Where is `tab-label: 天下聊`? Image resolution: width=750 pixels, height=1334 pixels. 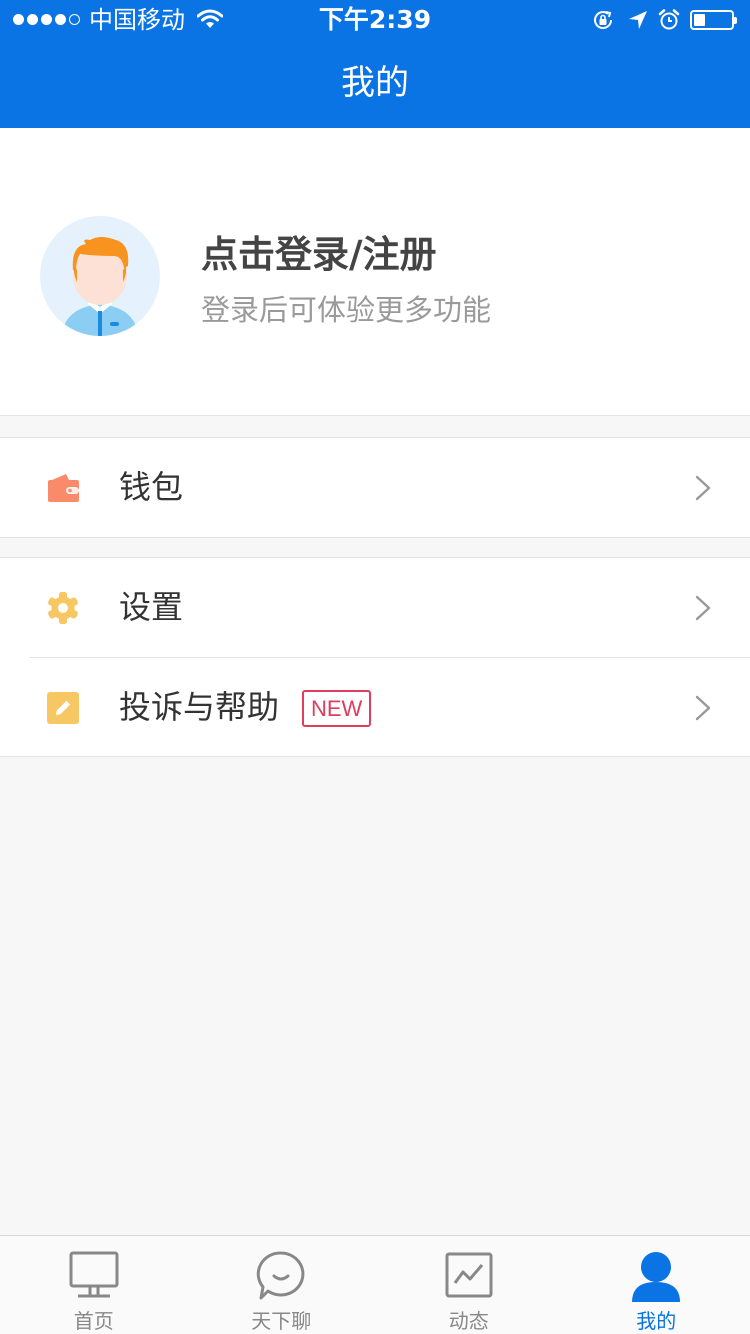
tab-label: 天下聊 is located at coordinates (281, 1321).